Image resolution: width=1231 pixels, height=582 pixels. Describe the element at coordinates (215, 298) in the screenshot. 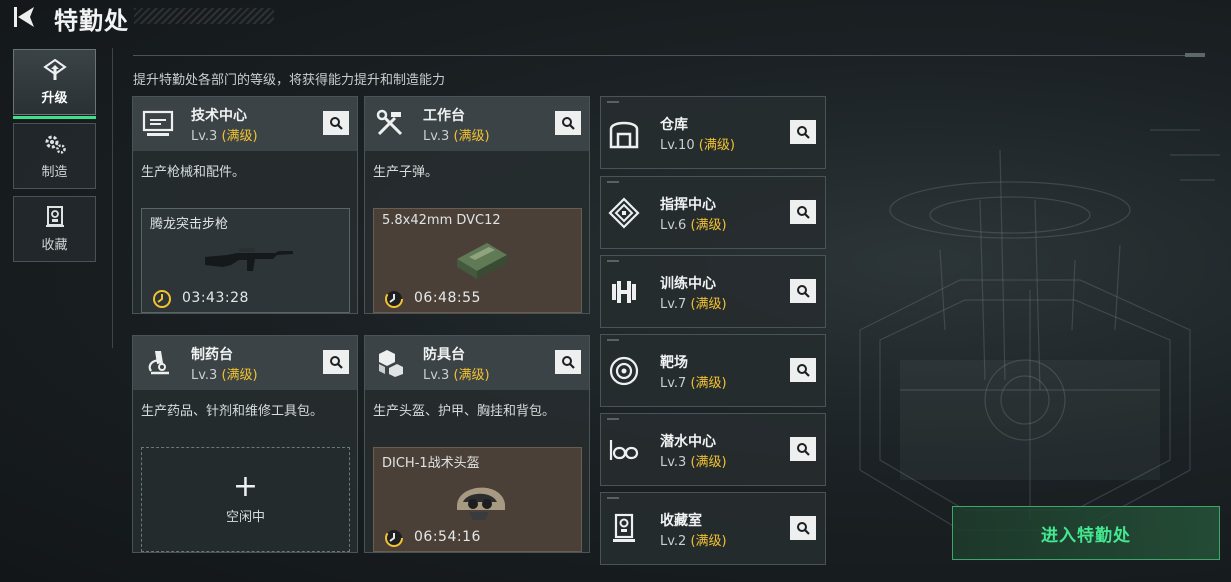

I see `production-timer: 03:43:28` at that location.